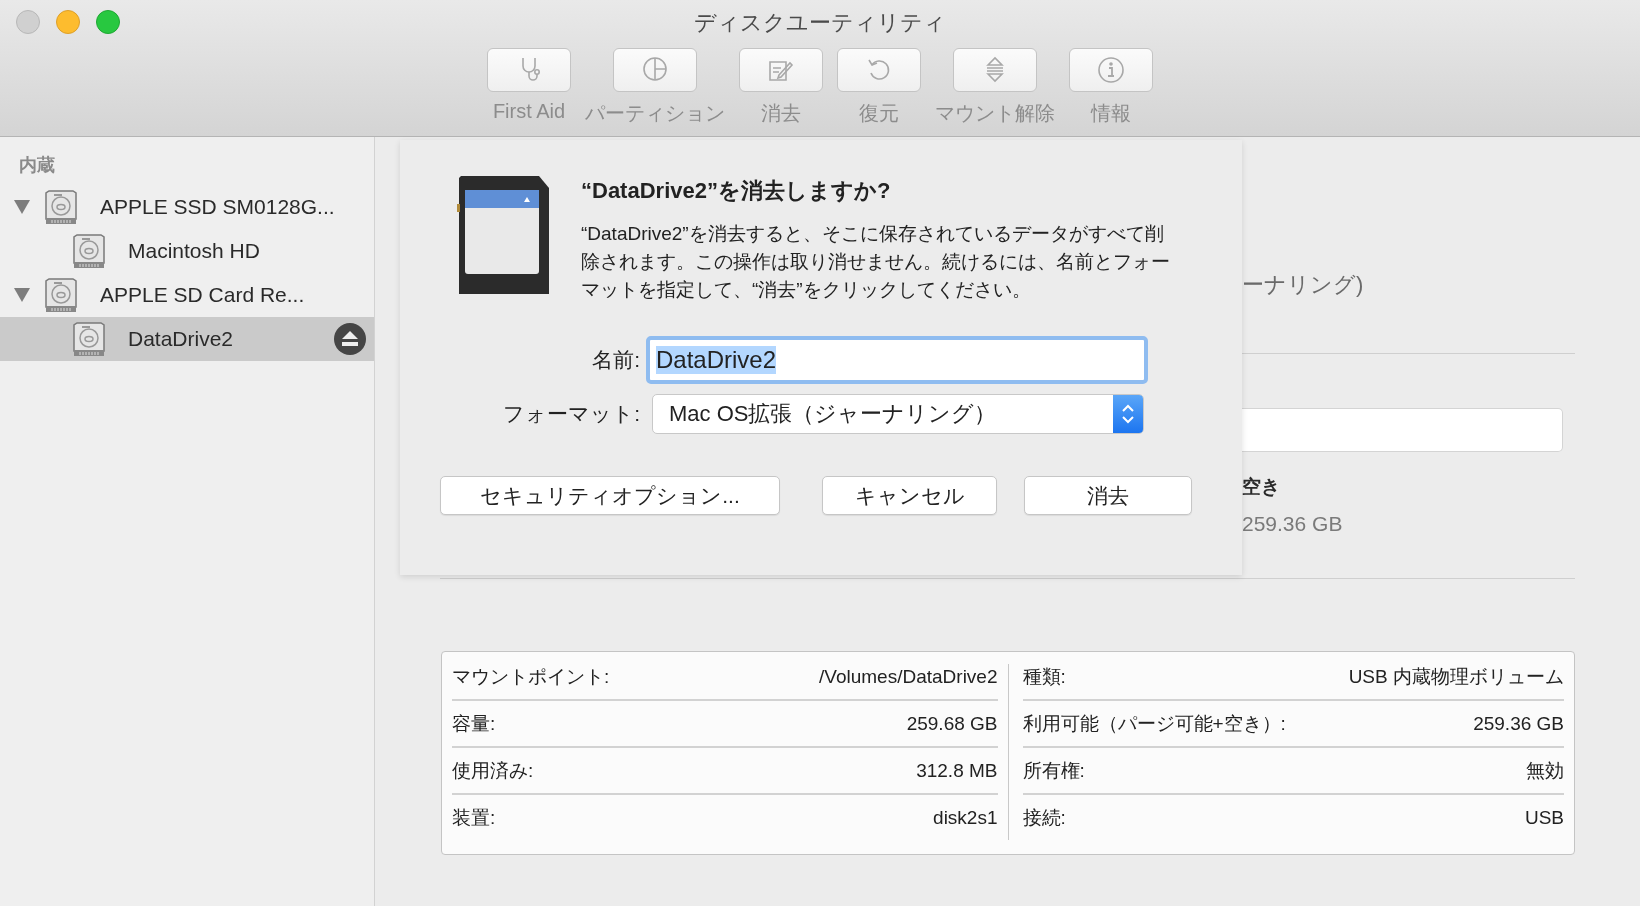 The width and height of the screenshot is (1640, 906). Describe the element at coordinates (529, 111) in the screenshot. I see `toolbar-label: First Aid` at that location.